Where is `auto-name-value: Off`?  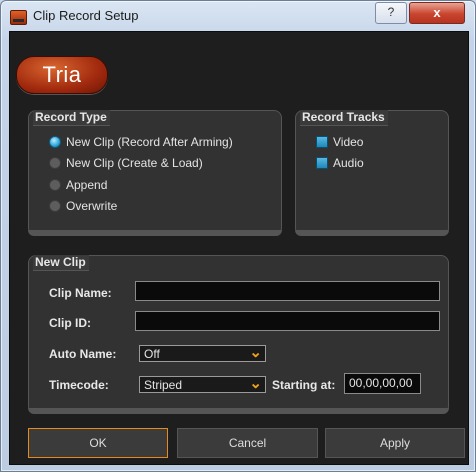 auto-name-value: Off is located at coordinates (152, 354).